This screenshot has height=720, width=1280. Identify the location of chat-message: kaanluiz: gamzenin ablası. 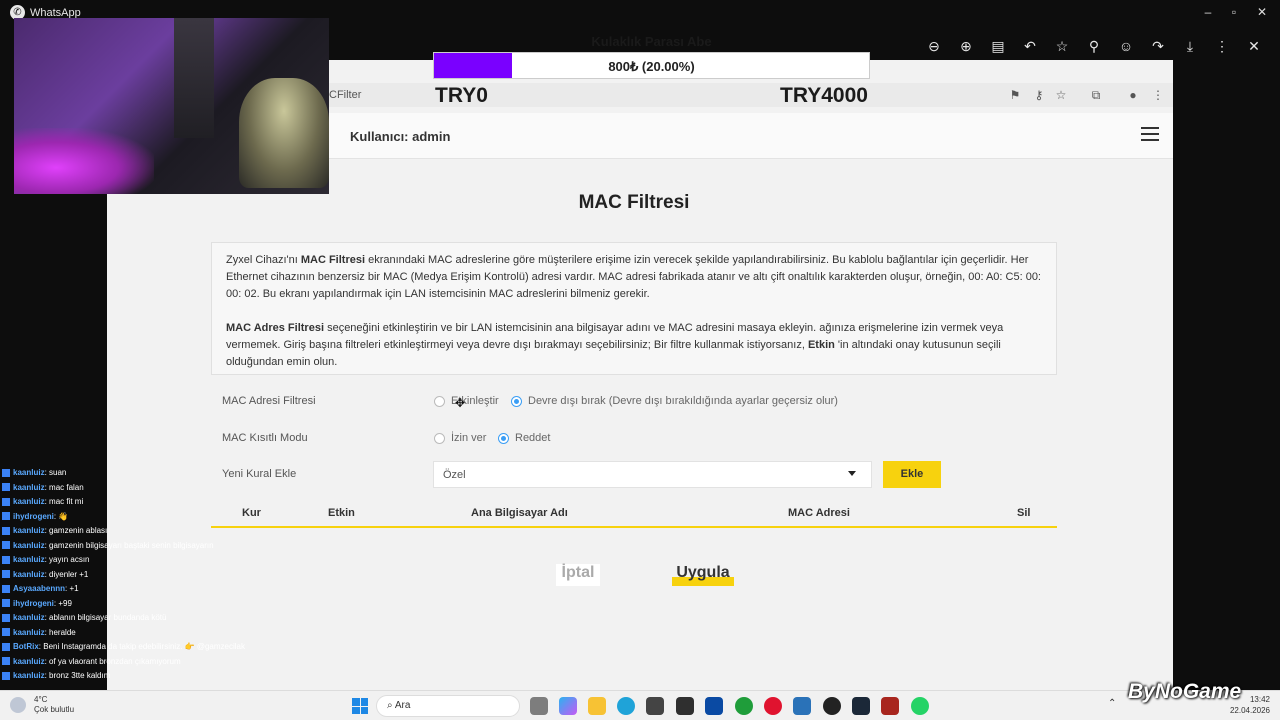
(152, 531).